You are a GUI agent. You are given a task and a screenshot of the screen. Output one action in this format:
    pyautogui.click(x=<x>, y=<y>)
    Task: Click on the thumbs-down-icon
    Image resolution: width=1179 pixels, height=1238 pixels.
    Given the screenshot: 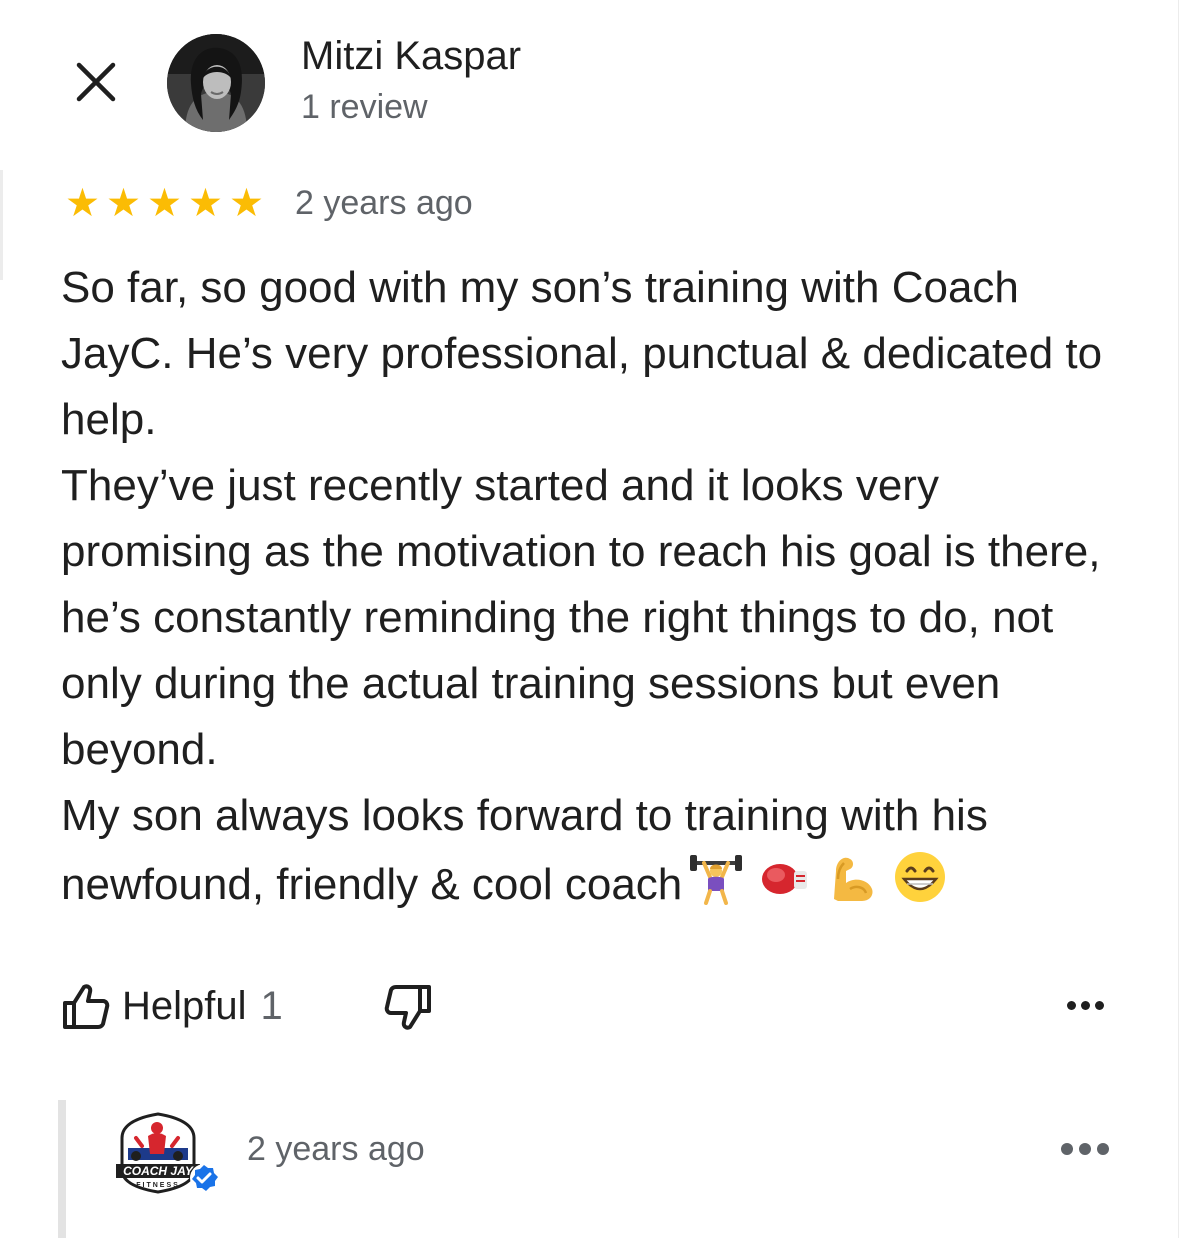 What is the action you would take?
    pyautogui.click(x=407, y=1007)
    